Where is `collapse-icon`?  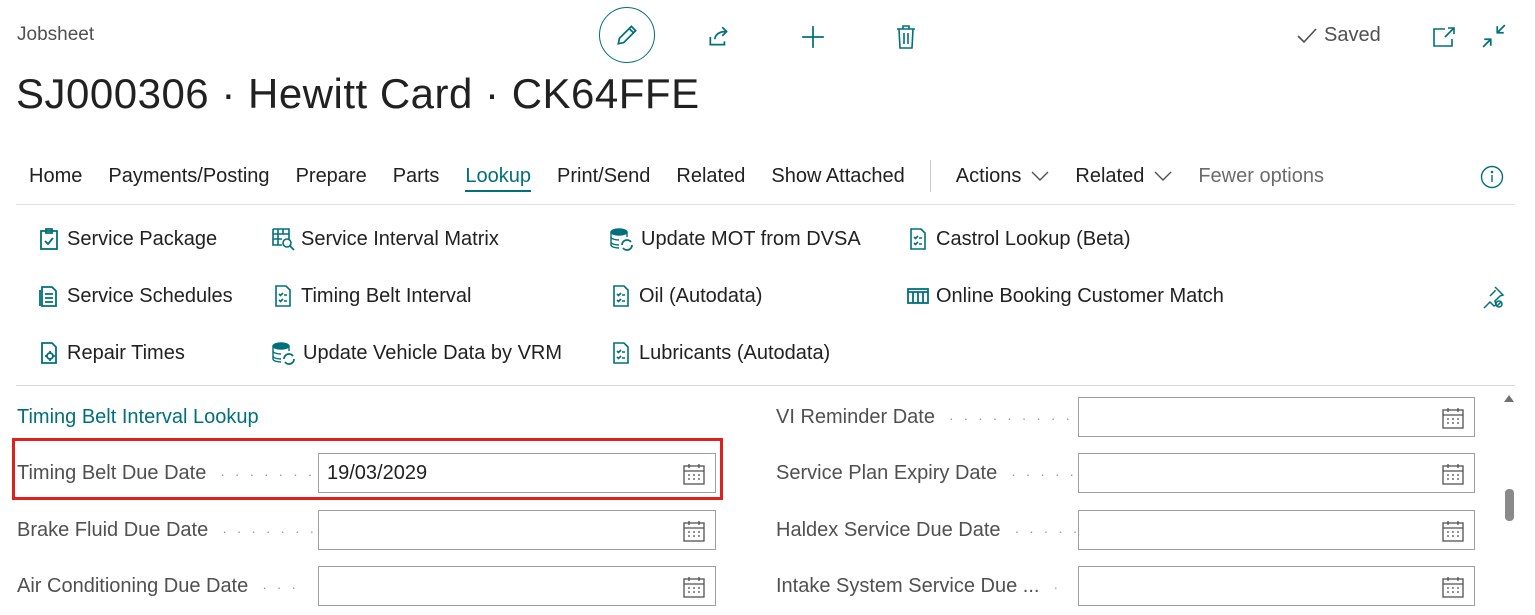 collapse-icon is located at coordinates (1494, 36).